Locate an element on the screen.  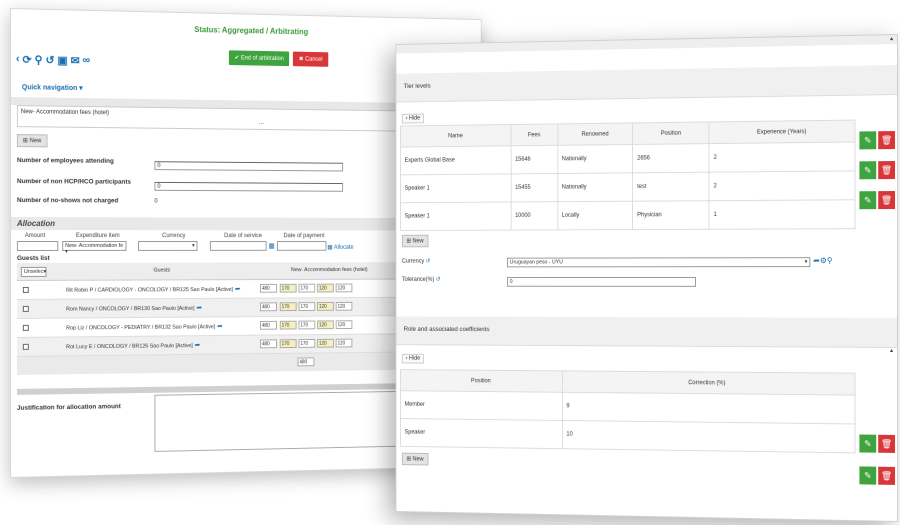
gear-icon: ⚙ is located at coordinates (823, 260).